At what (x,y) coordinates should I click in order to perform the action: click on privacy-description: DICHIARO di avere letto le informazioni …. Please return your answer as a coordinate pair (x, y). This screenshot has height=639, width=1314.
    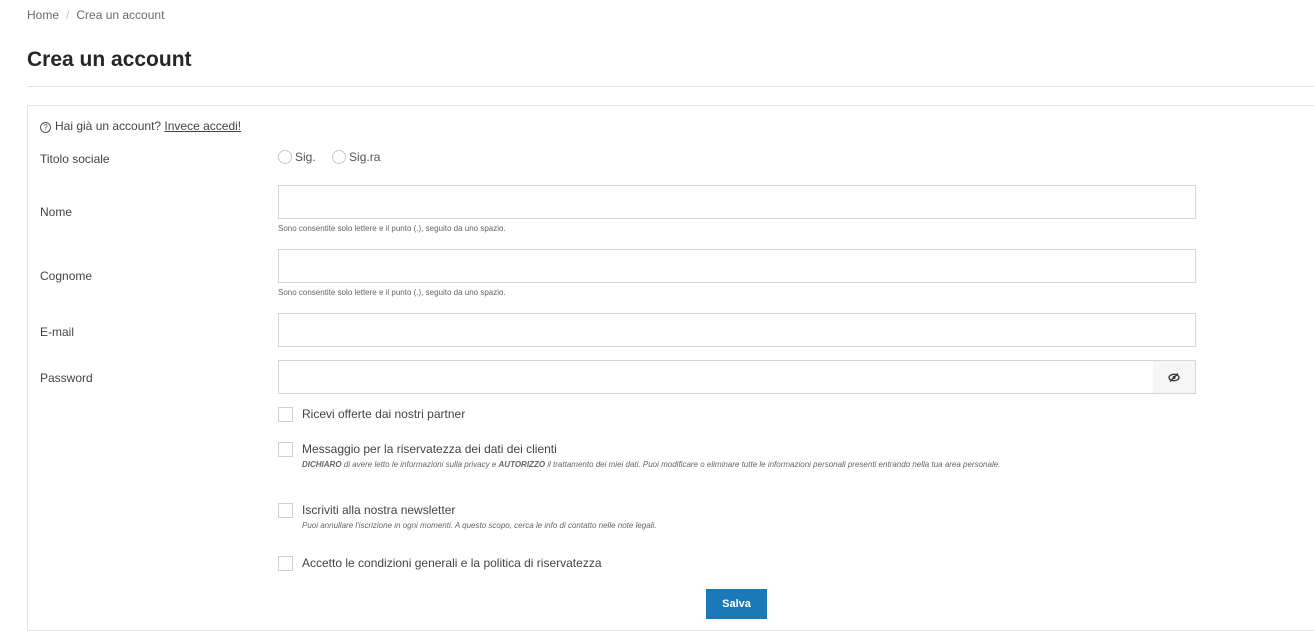
    Looking at the image, I should click on (651, 464).